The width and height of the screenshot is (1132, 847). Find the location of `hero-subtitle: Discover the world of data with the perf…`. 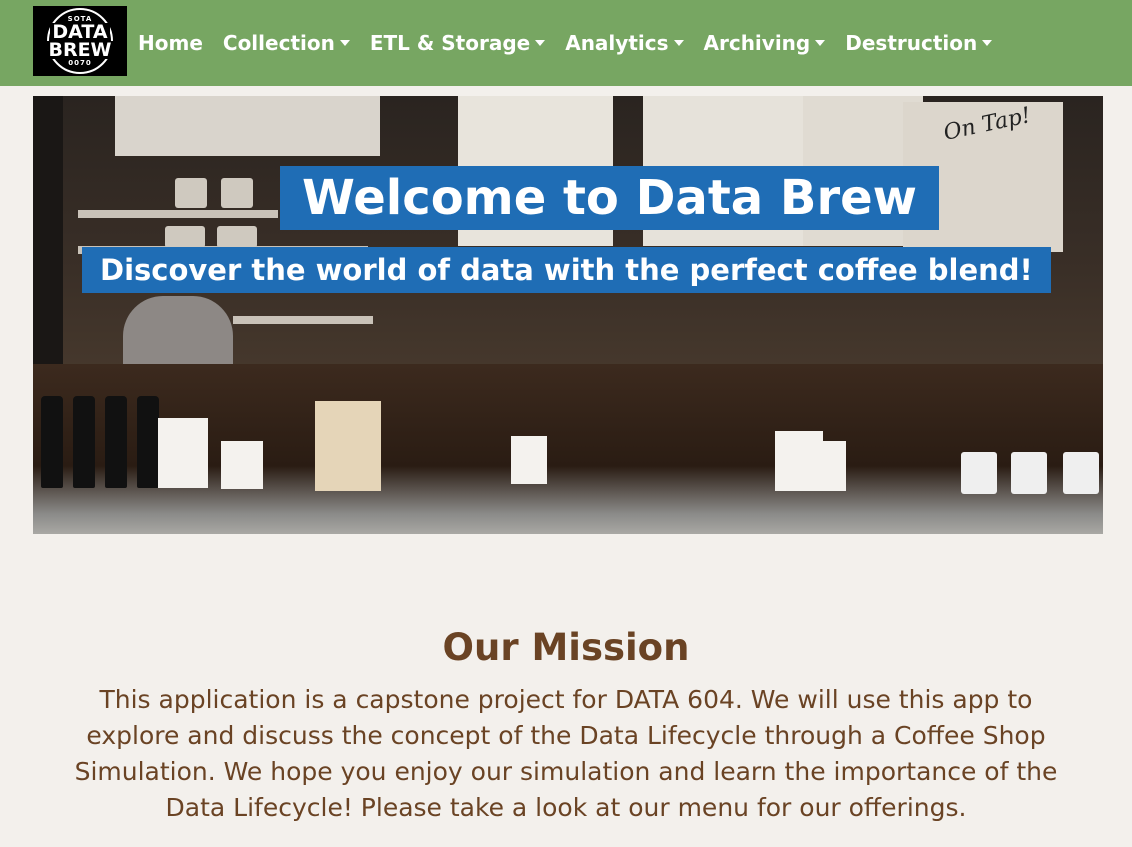

hero-subtitle: Discover the world of data with the perf… is located at coordinates (566, 270).